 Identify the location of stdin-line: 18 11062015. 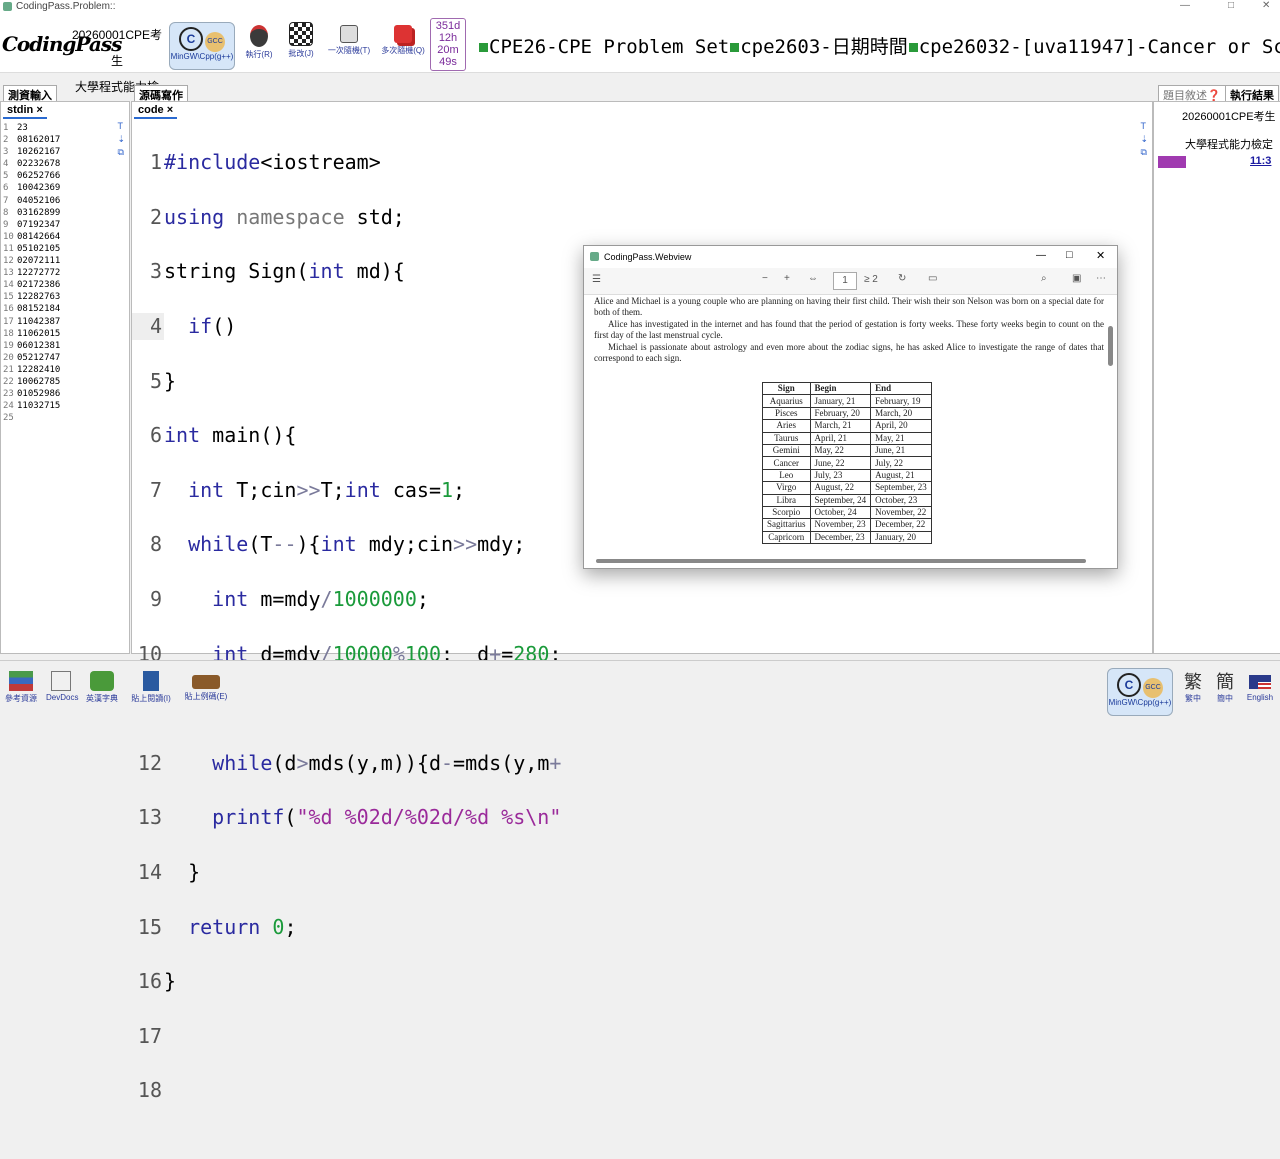
(31, 334).